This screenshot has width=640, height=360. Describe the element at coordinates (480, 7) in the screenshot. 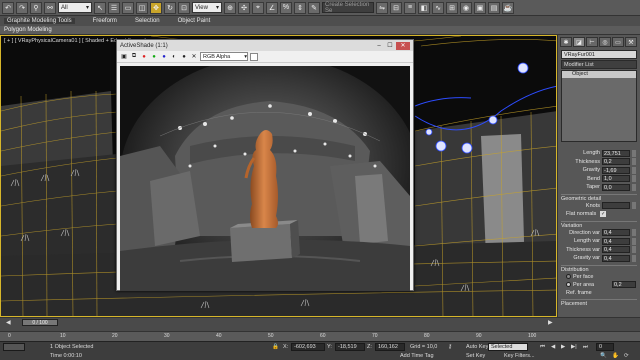

I see `render-setup-icon: ▣` at that location.